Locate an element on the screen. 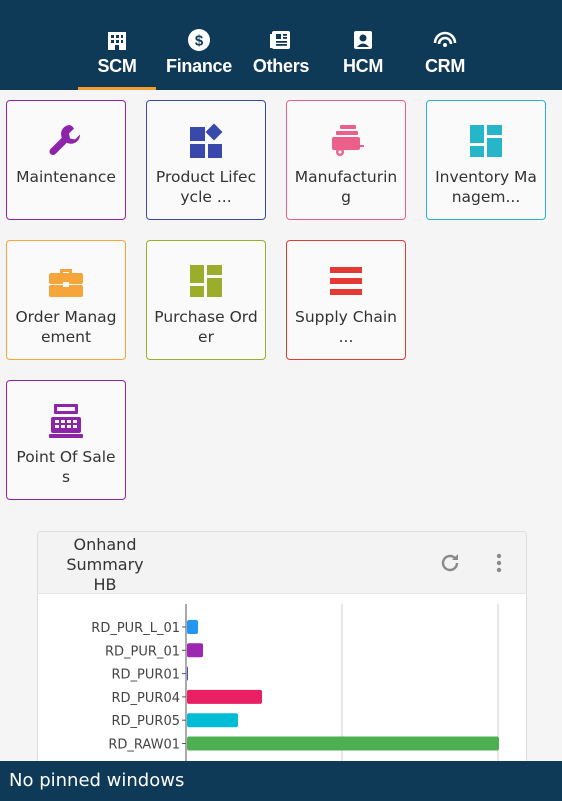  tab-hcm: HCM is located at coordinates (363, 45).